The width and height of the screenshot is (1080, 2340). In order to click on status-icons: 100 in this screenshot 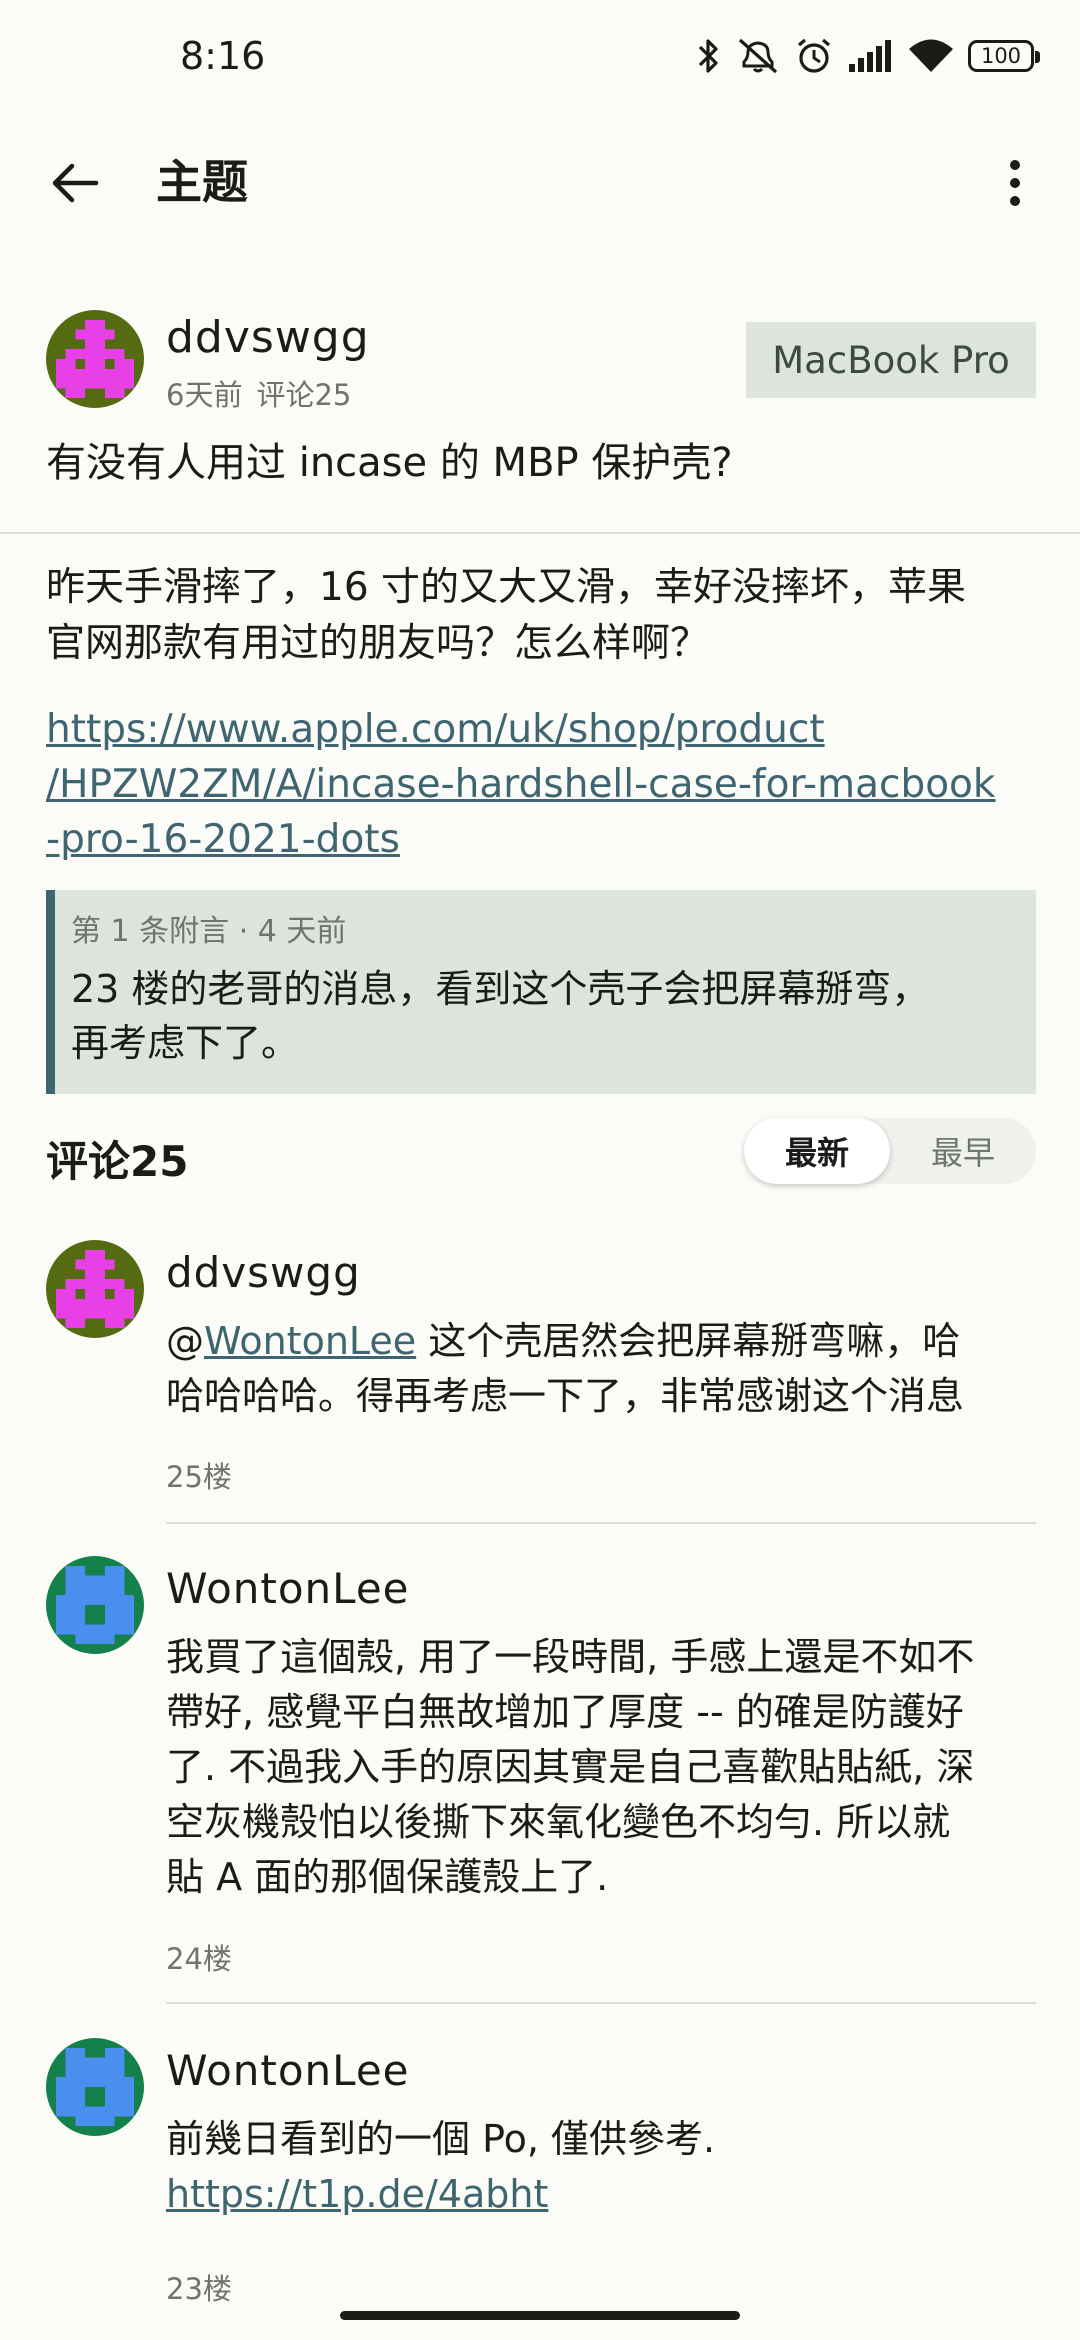, I will do `click(868, 56)`.